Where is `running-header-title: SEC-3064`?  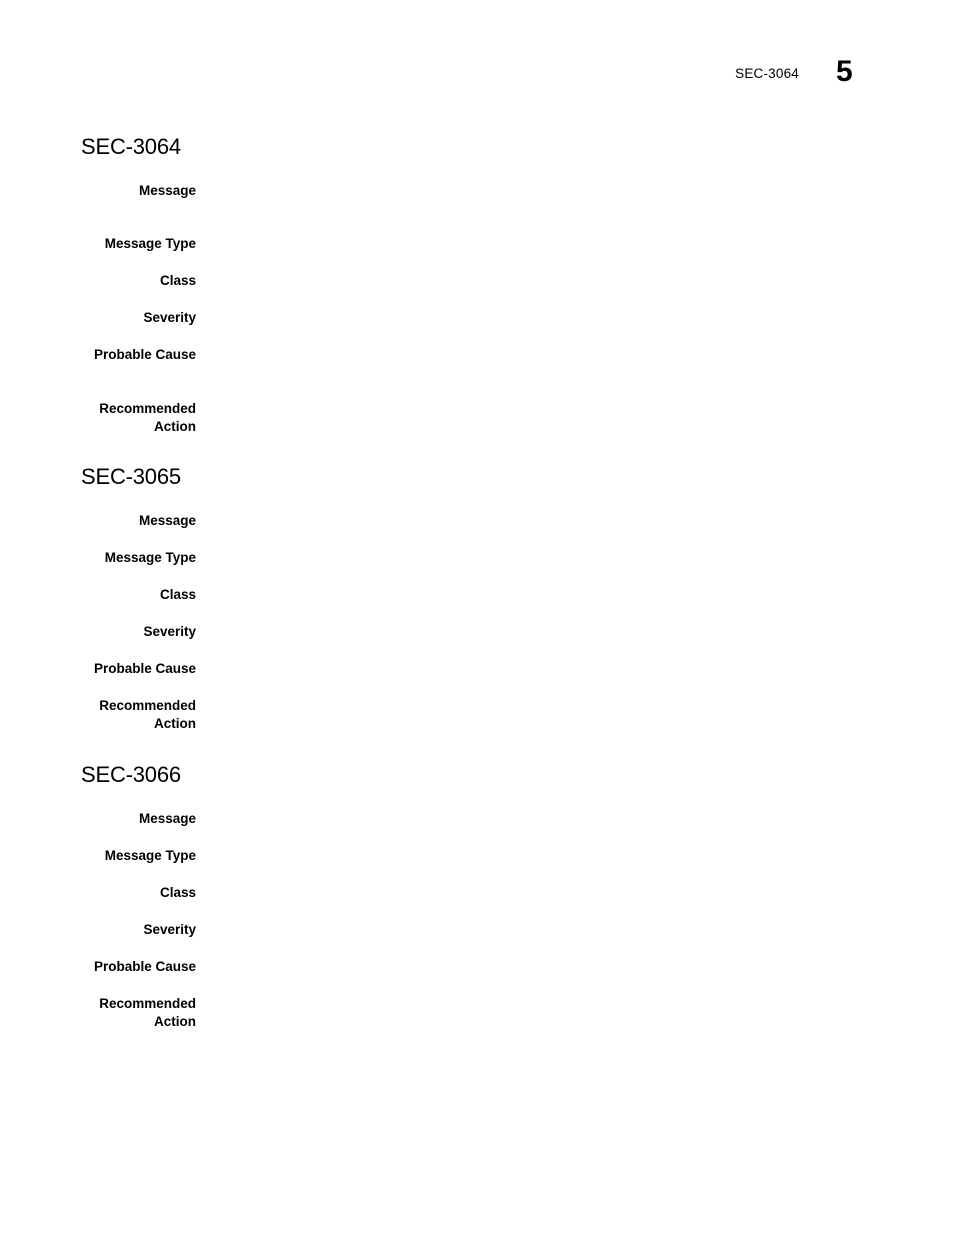 running-header-title: SEC-3064 is located at coordinates (767, 73).